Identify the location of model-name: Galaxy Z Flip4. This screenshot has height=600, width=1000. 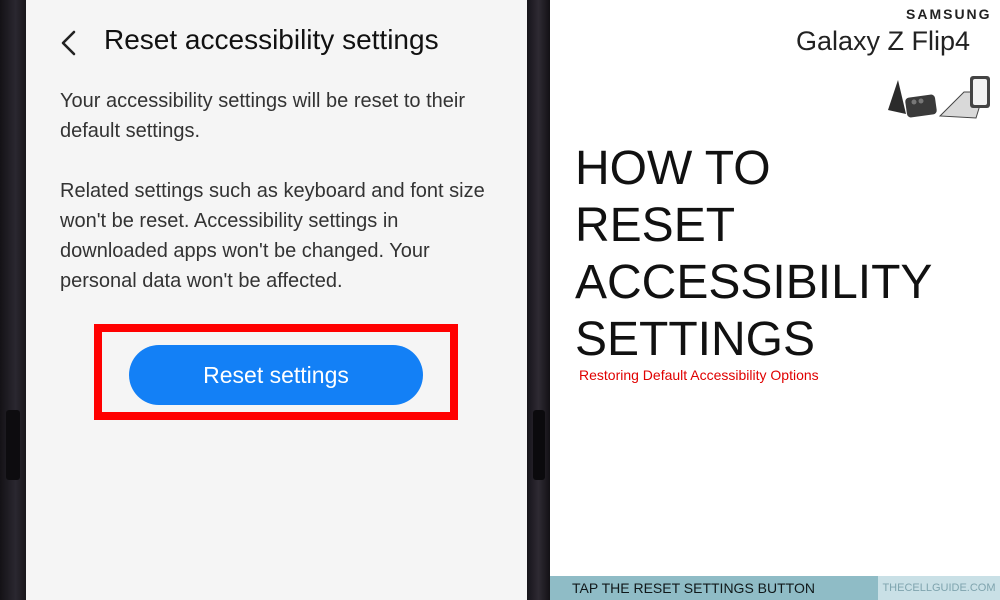
(883, 41).